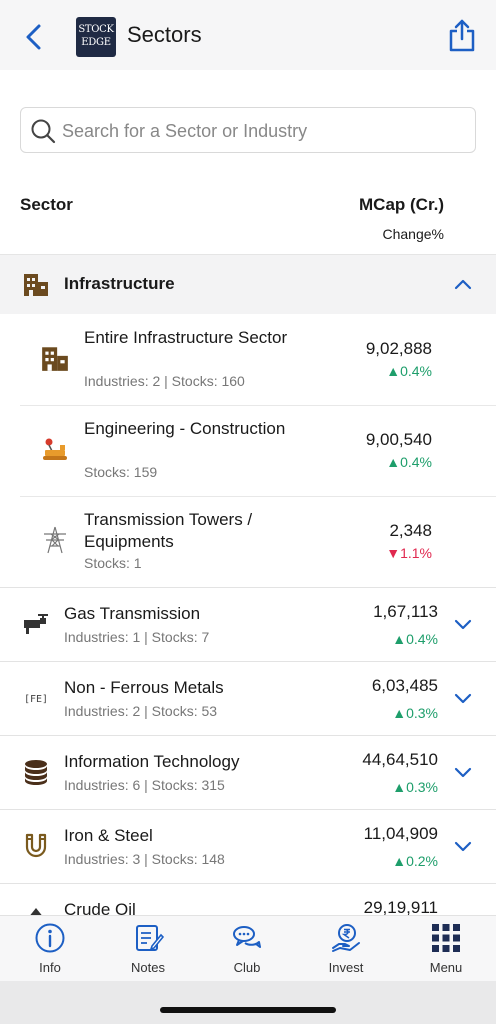  I want to click on notes-icon, so click(150, 938).